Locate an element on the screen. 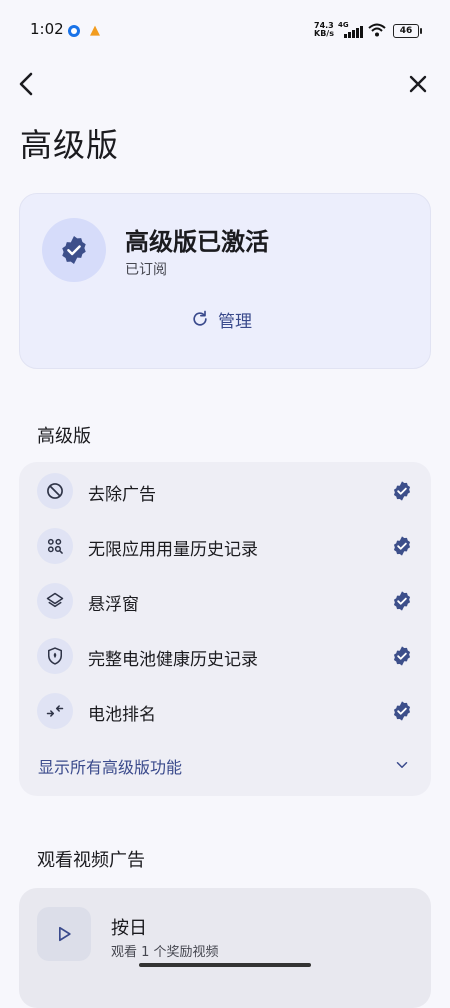 This screenshot has width=450, height=1008. status-subtitle: 已订阅 is located at coordinates (146, 270).